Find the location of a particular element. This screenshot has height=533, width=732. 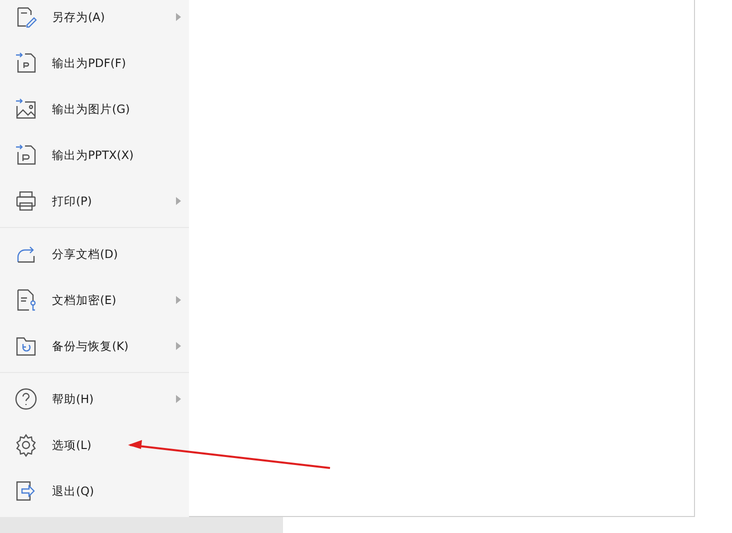

menu-item: 分享文档(D) is located at coordinates (94, 254).